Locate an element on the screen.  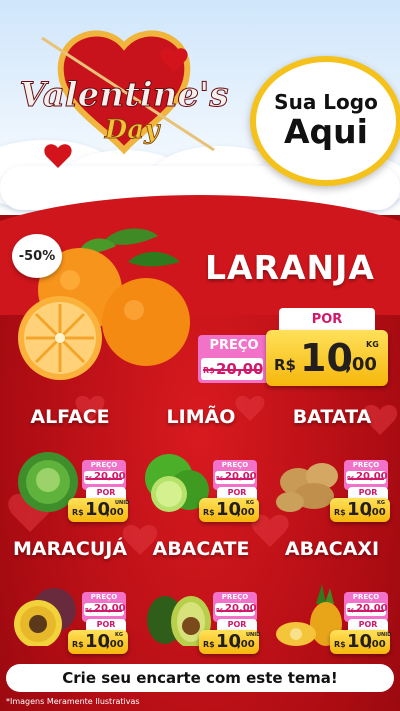
hero-por-label: POR is located at coordinates (327, 320).